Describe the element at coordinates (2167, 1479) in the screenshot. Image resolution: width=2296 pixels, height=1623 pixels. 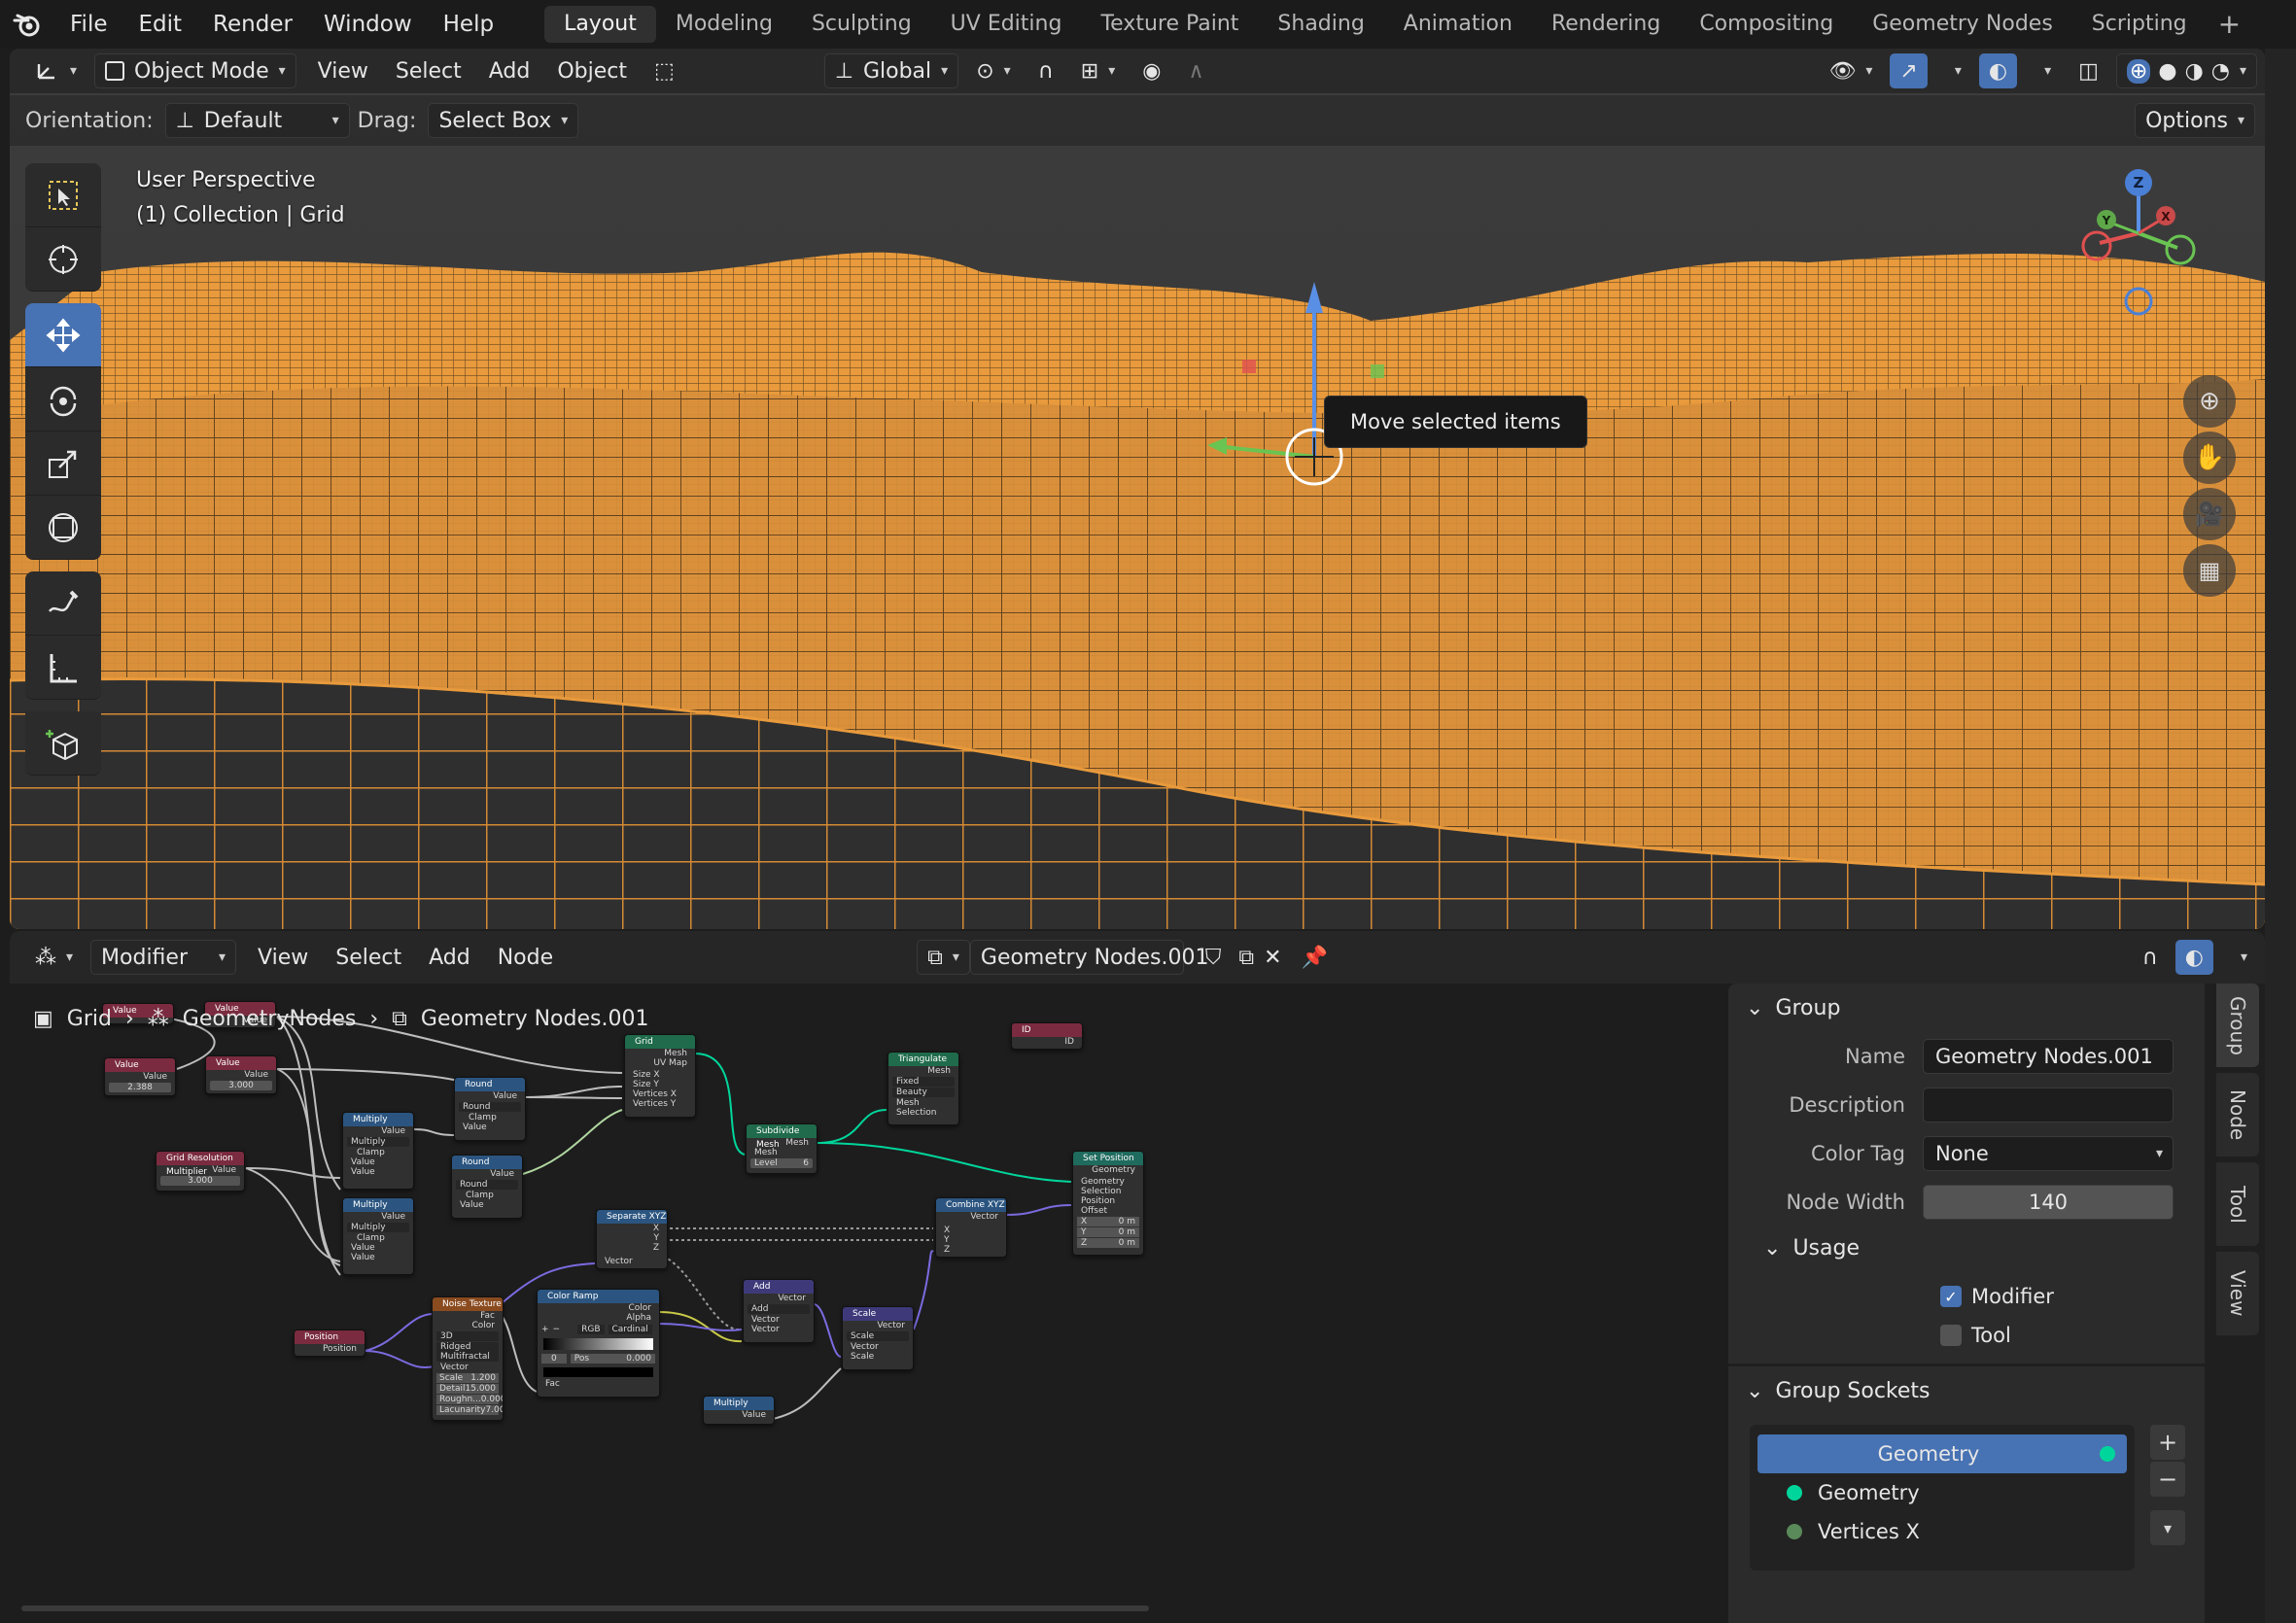
I see `remove-socket-button: −` at that location.